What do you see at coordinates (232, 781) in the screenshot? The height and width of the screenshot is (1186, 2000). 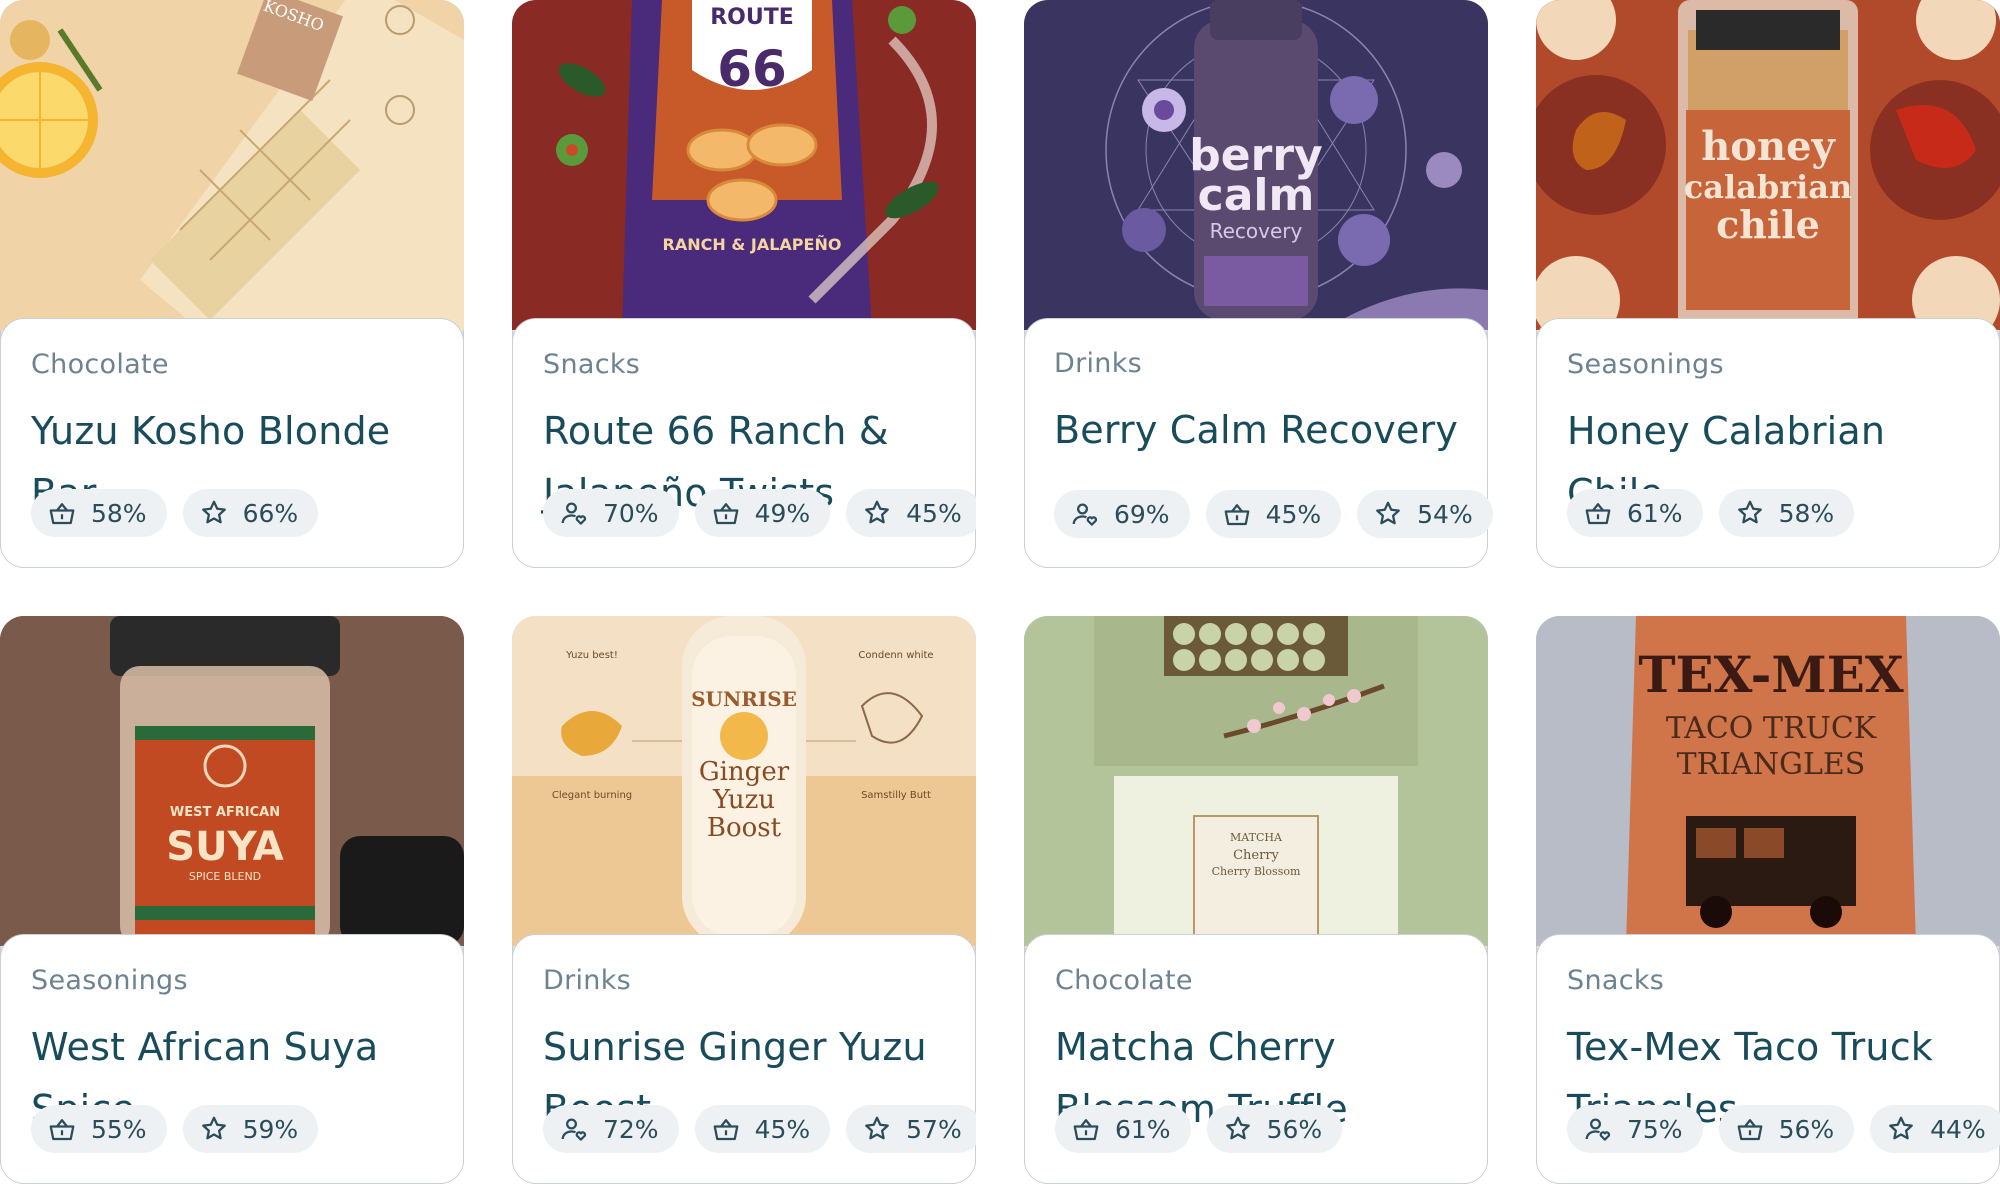 I see `product-image: WEST AFRICAN SUYA SPICE BLEND` at bounding box center [232, 781].